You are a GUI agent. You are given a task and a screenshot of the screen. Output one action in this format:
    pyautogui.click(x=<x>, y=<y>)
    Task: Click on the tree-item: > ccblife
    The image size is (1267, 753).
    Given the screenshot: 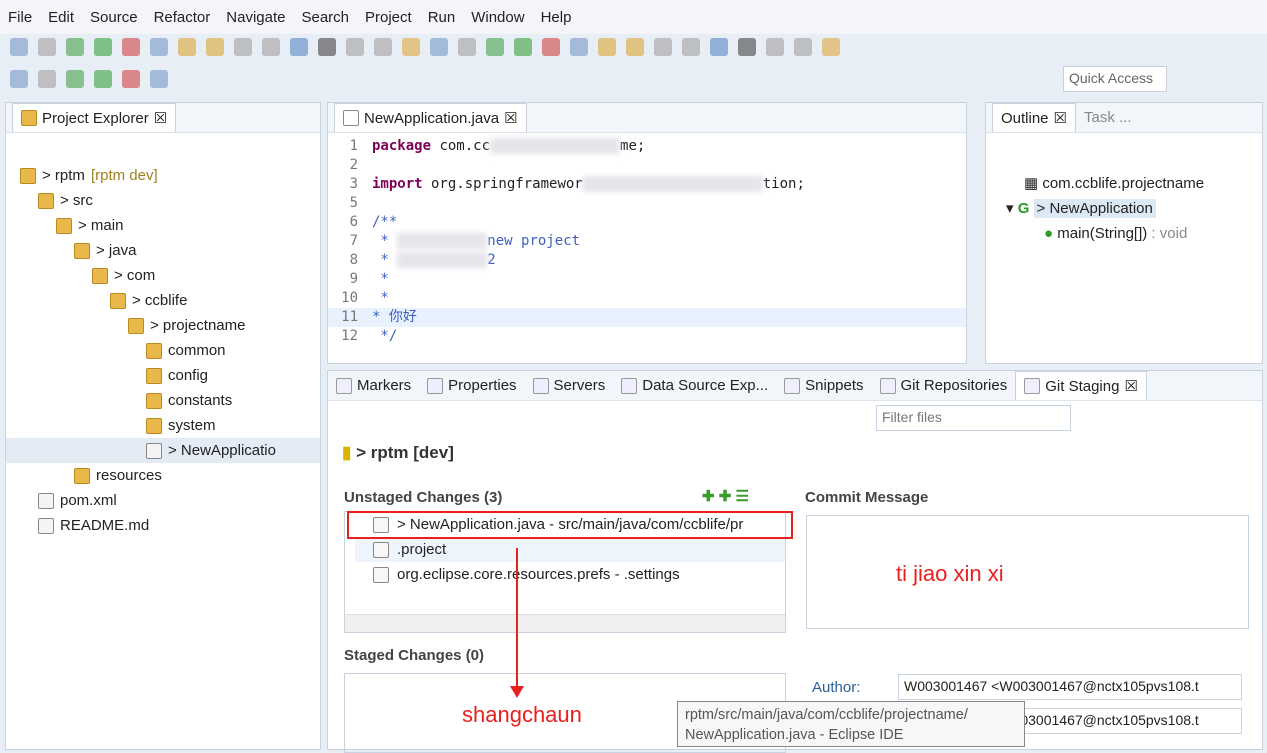 What is the action you would take?
    pyautogui.click(x=163, y=300)
    